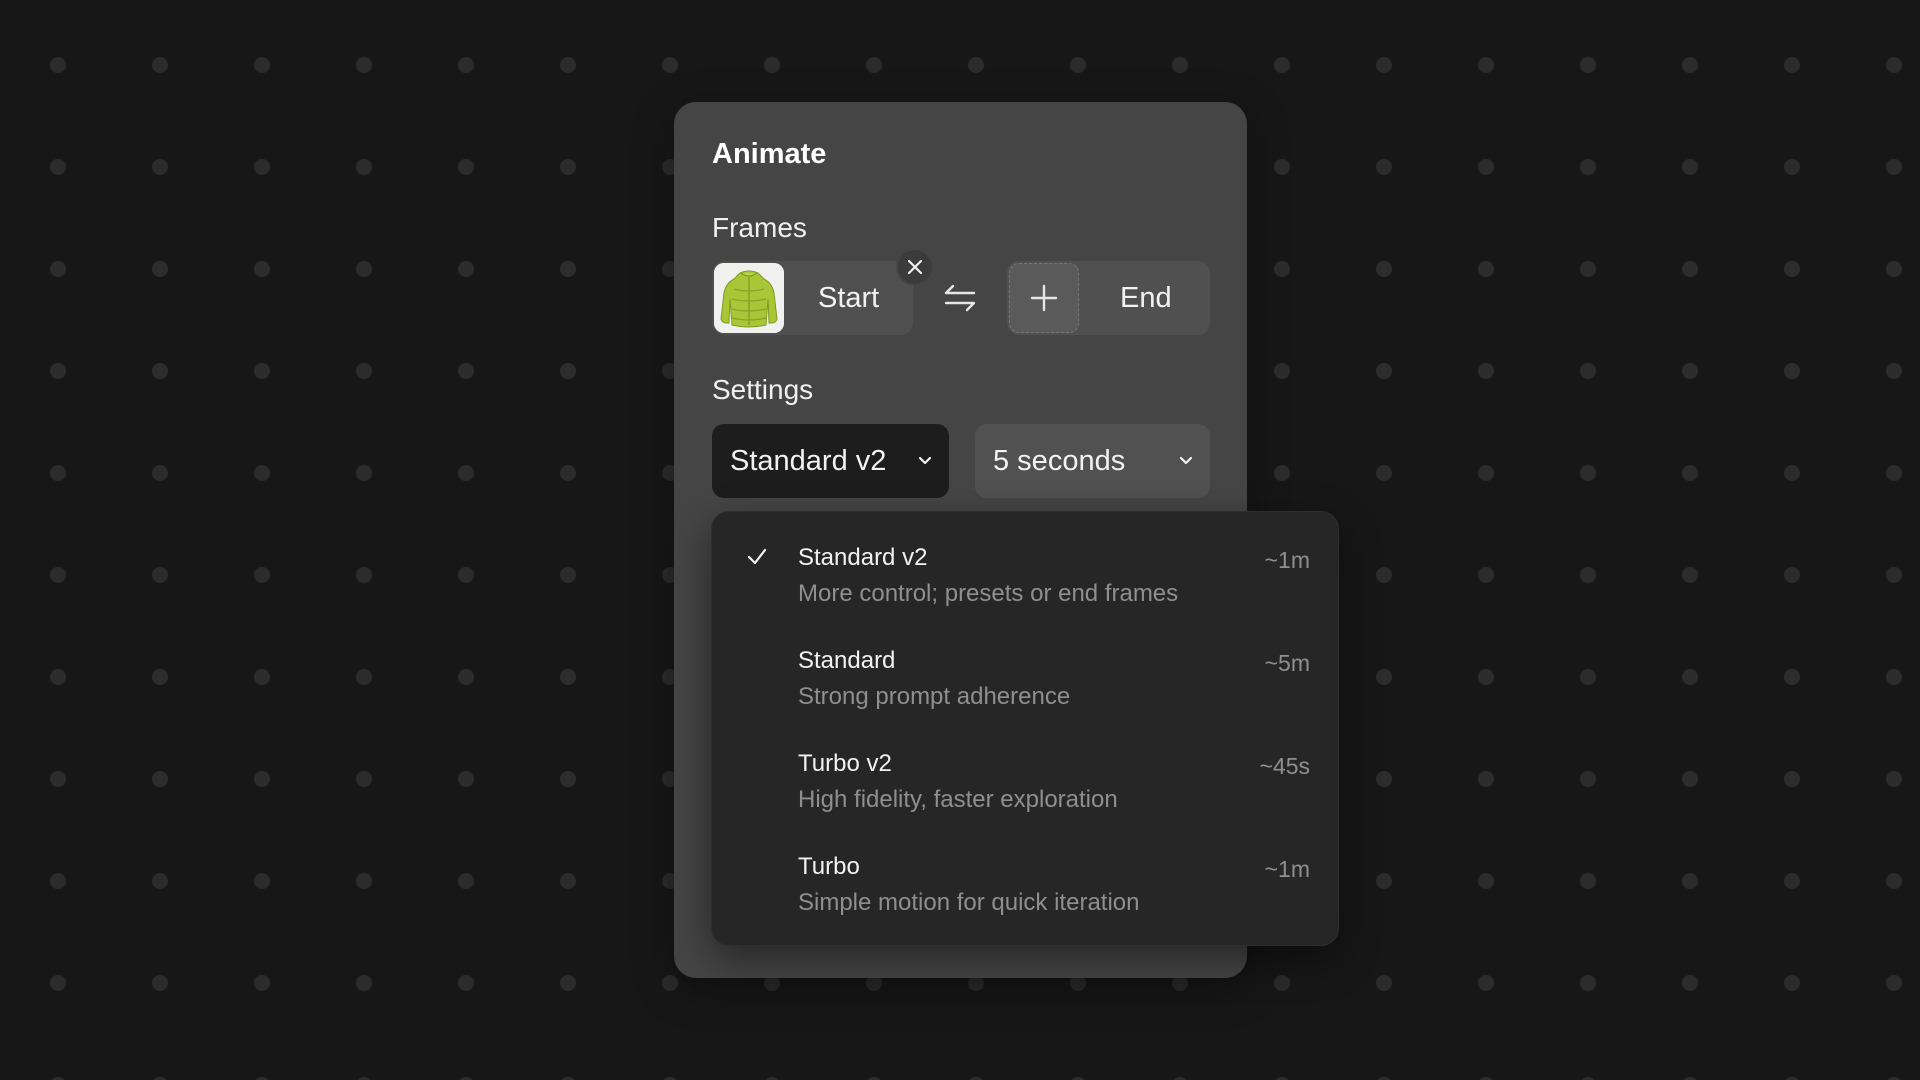  Describe the element at coordinates (1108, 298) in the screenshot. I see `end-frame-slot: End` at that location.